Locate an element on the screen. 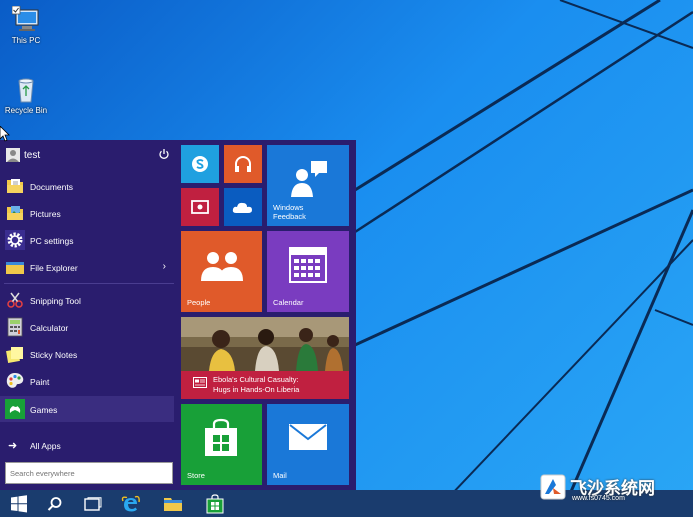  calendar-icon is located at coordinates (308, 265).